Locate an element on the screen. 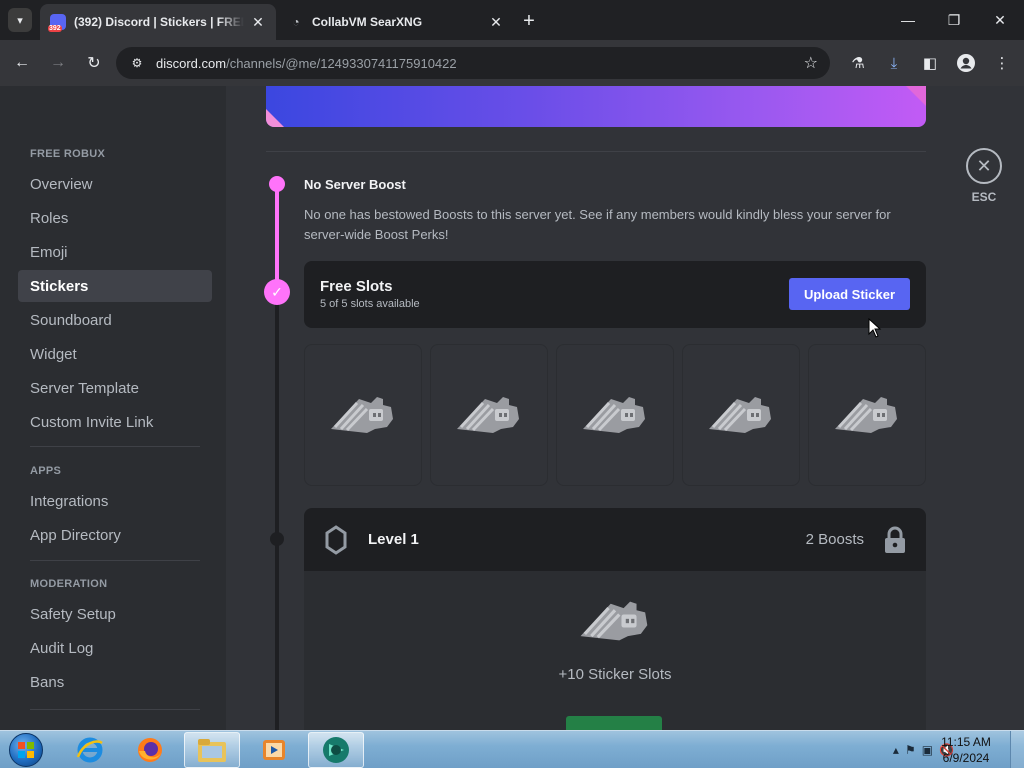 The image size is (1024, 768). close-settings-icon: ✕ is located at coordinates (984, 166).